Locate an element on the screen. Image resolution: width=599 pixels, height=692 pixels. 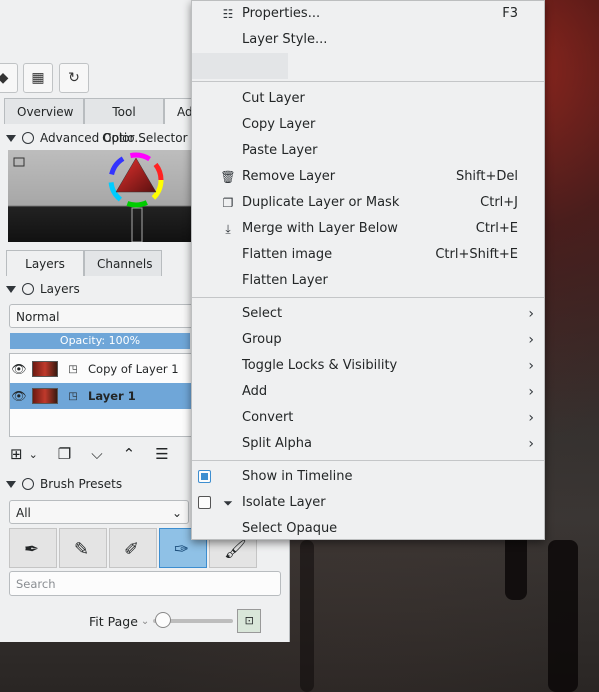
menu-item-label: Duplicate Layer or Mask is located at coordinates (321, 202).